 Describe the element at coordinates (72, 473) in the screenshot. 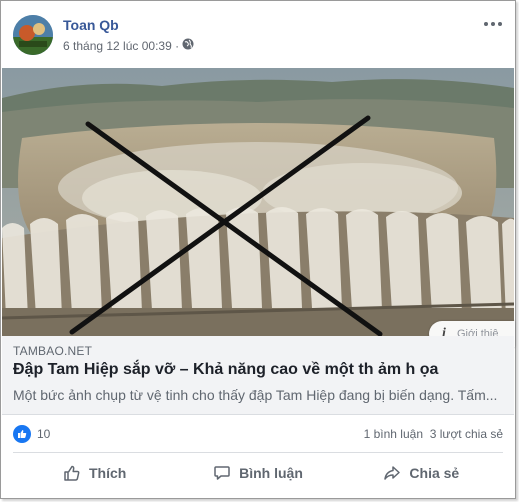

I see `thumbs-up-icon` at that location.